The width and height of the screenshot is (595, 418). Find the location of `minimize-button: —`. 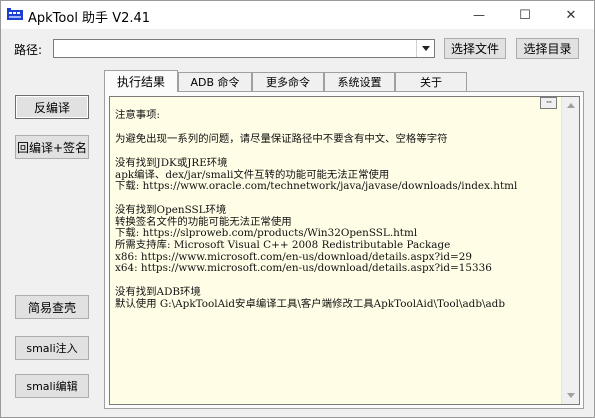

minimize-button: — is located at coordinates (479, 15).